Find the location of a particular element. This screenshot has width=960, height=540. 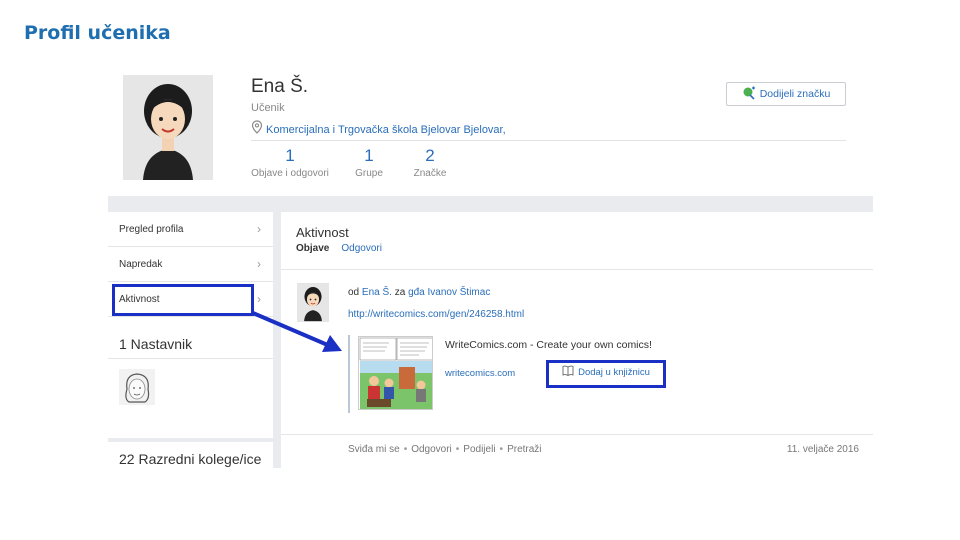

slide-title: Profil učenika is located at coordinates (97, 33).